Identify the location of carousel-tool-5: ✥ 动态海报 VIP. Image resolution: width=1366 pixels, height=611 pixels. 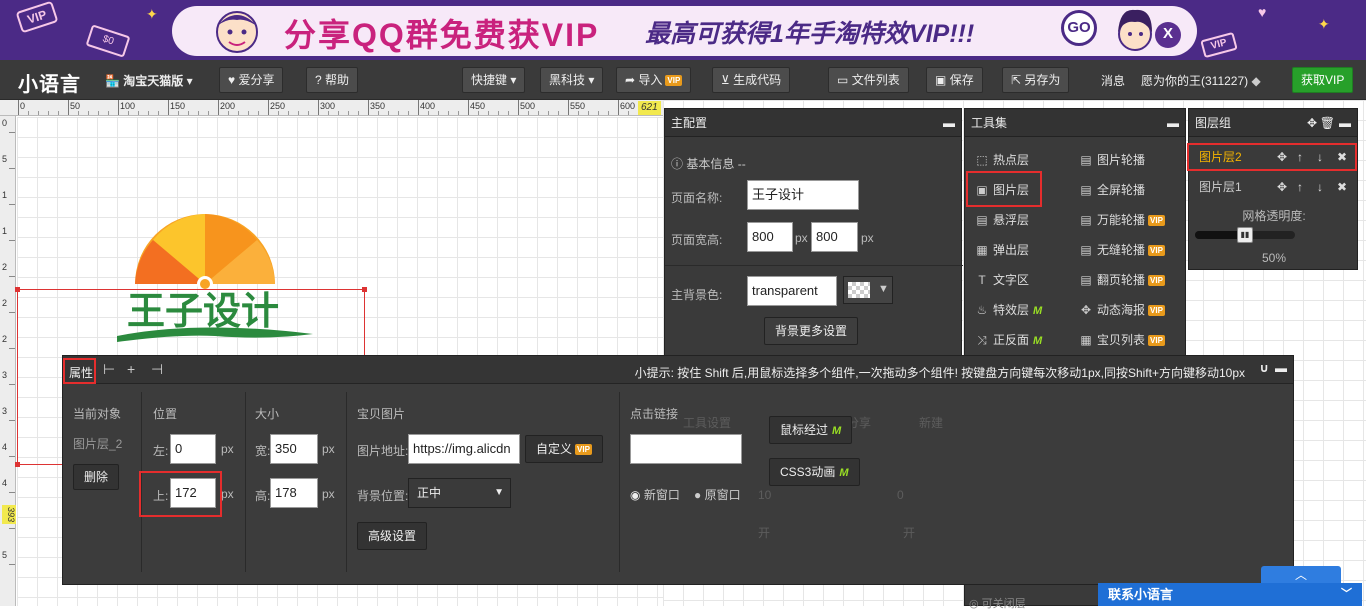
(1122, 309).